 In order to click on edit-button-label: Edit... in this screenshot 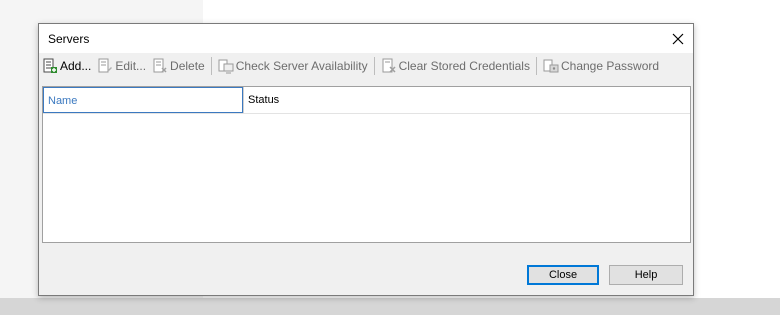, I will do `click(131, 66)`.